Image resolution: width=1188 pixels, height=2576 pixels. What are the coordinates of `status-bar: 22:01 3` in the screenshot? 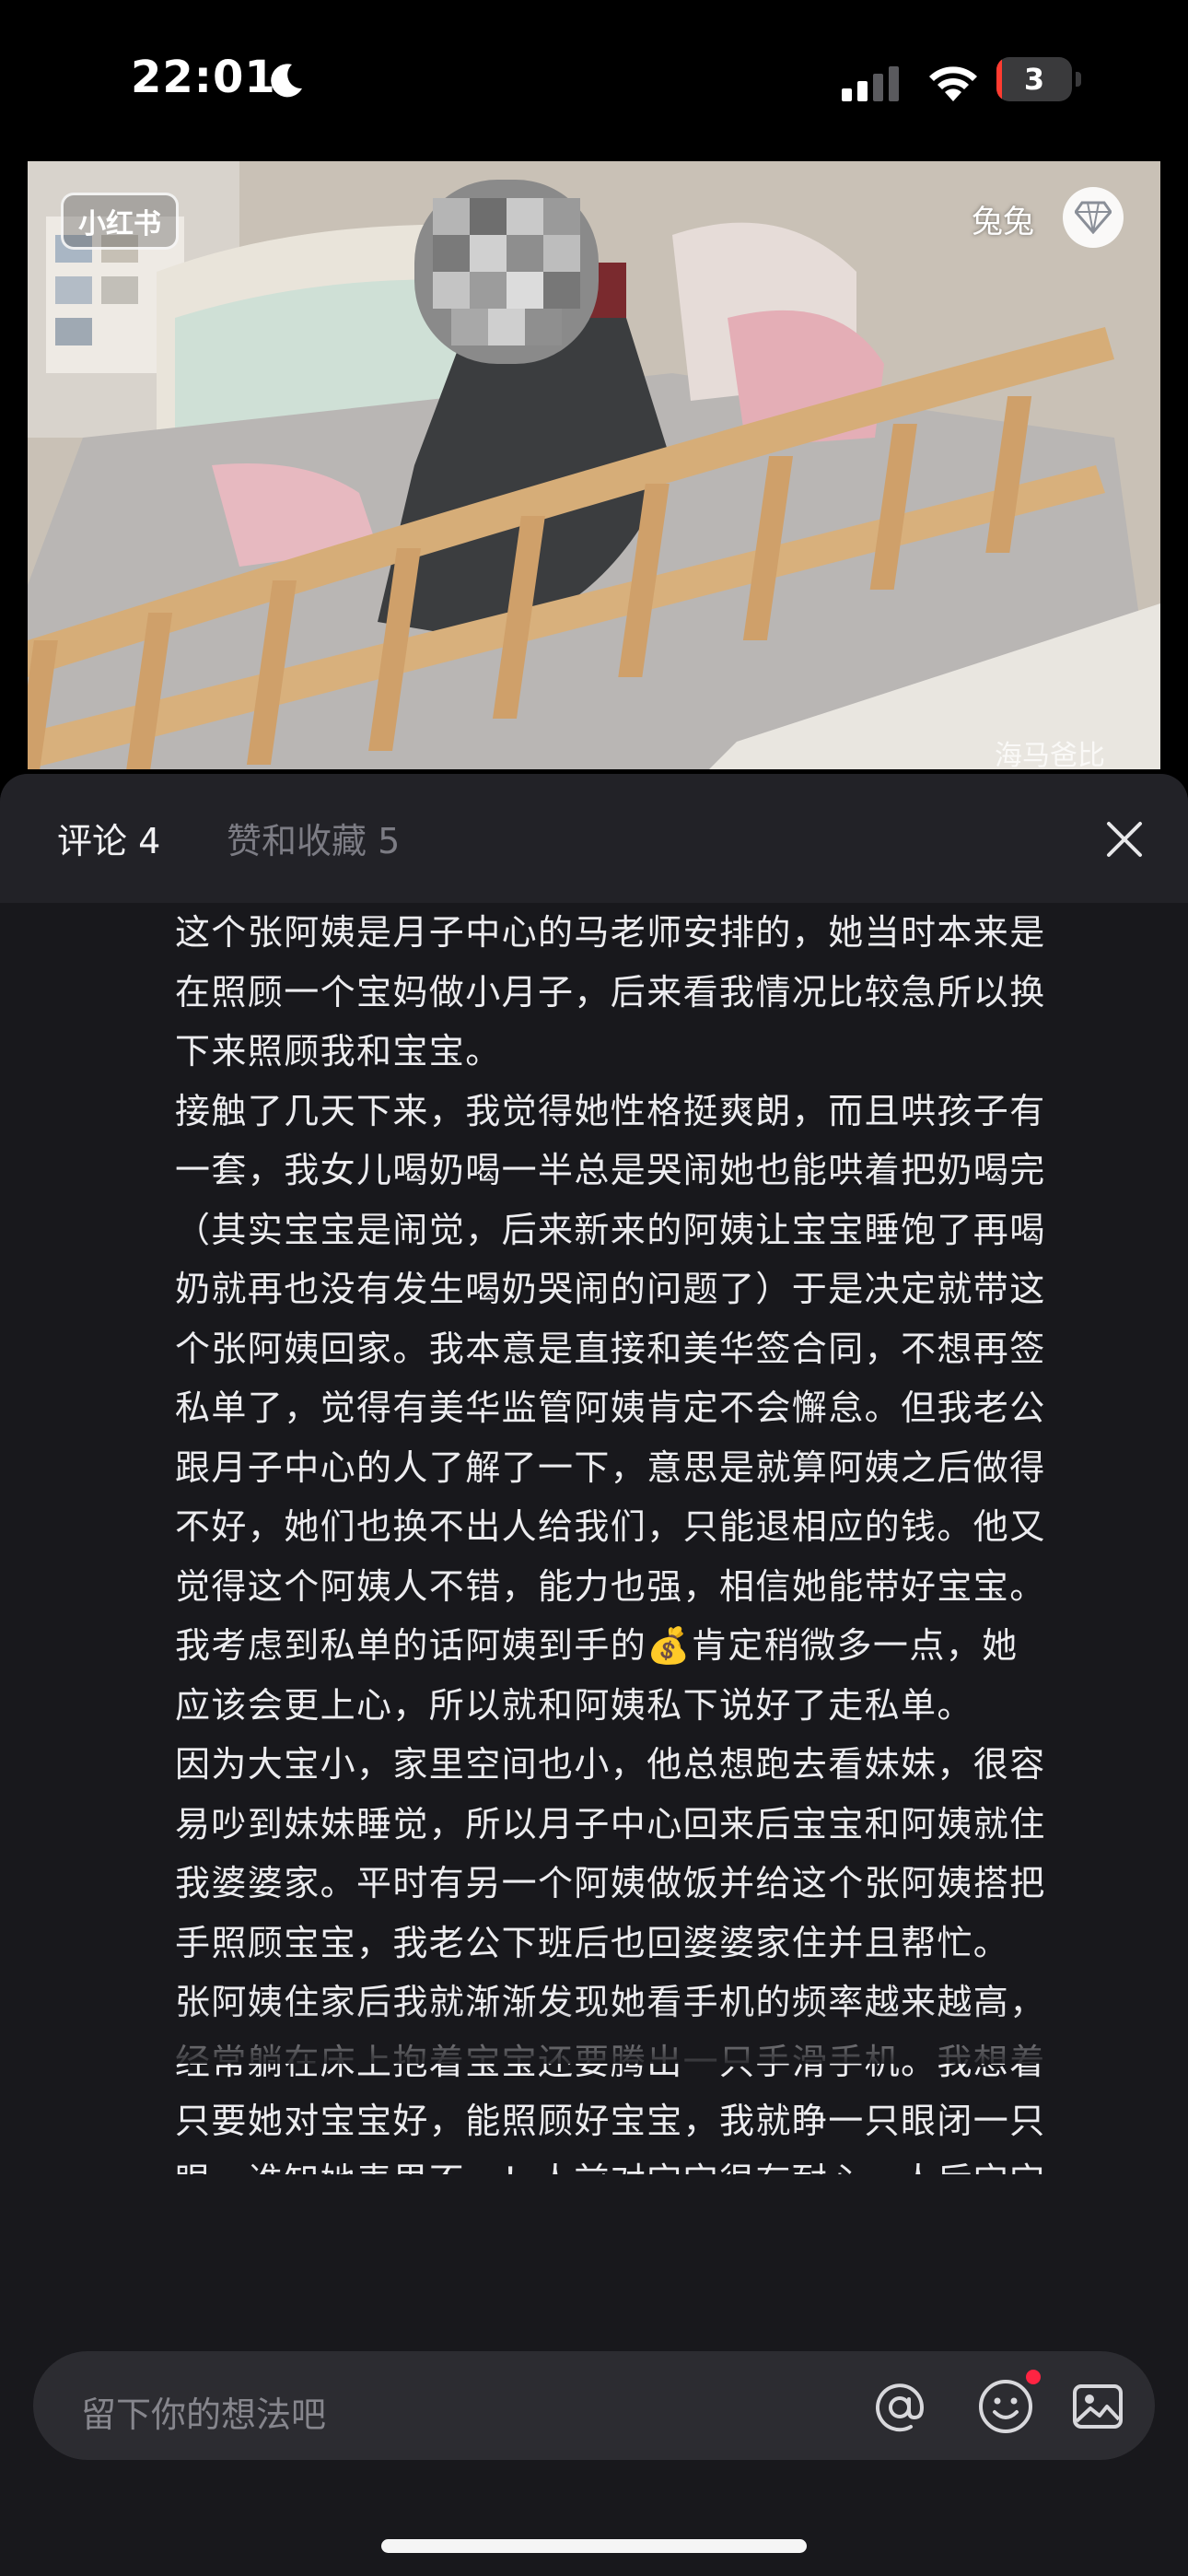 It's located at (594, 80).